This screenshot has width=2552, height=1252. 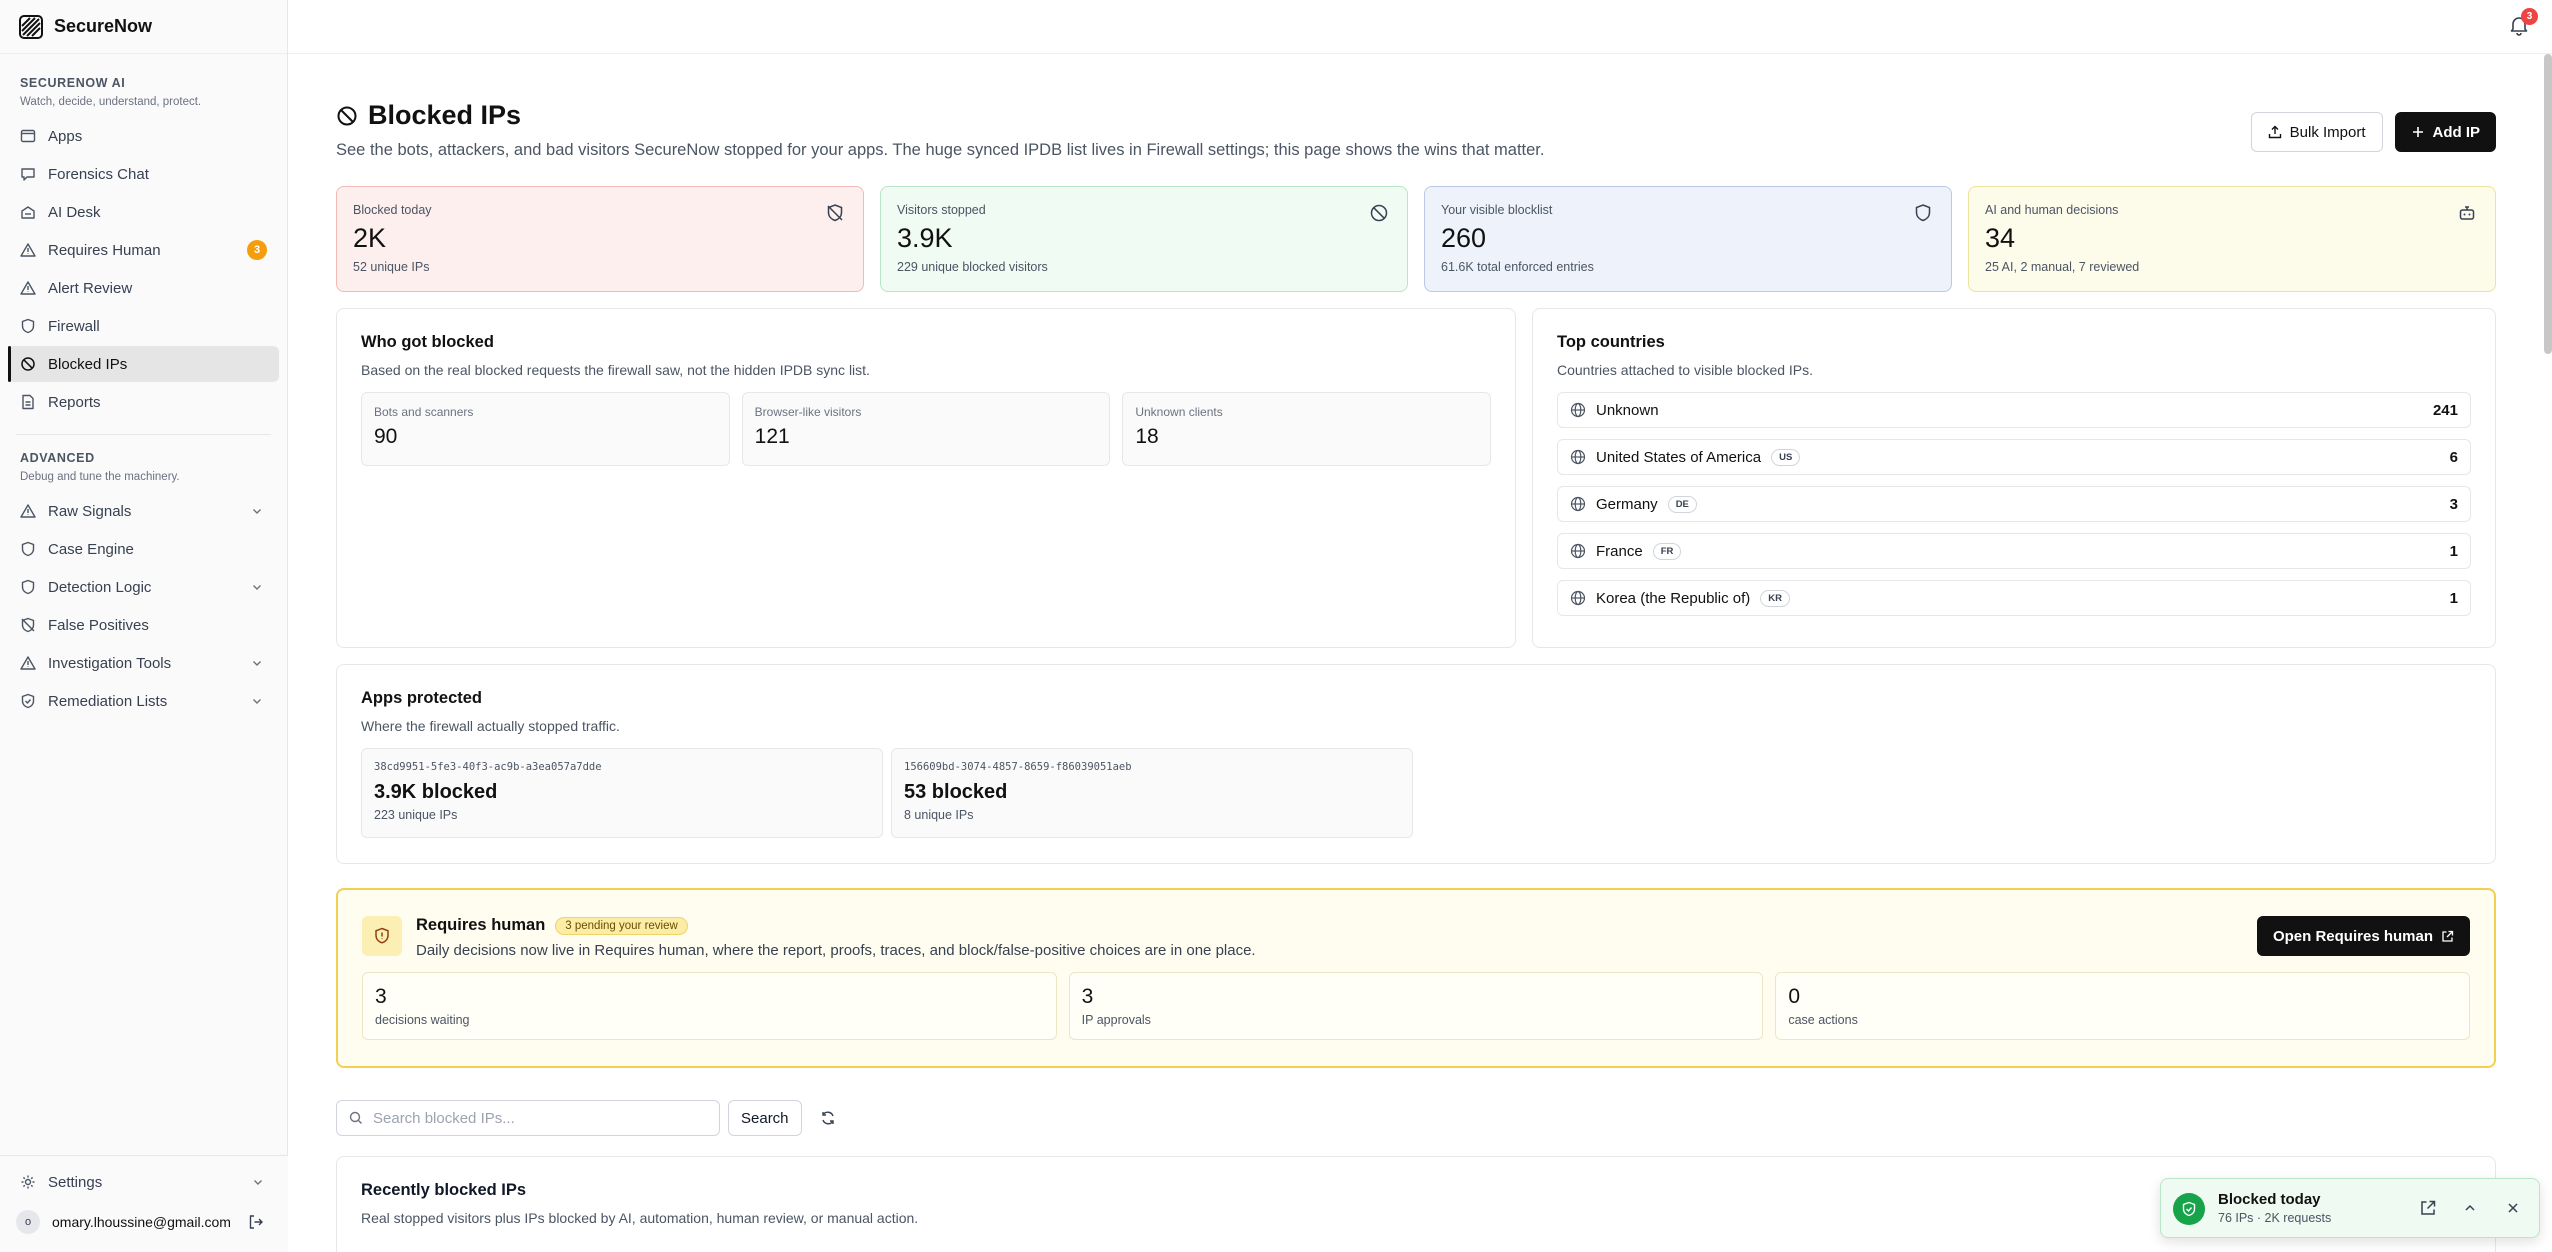 I want to click on stat-label: case actions, so click(x=1823, y=1020).